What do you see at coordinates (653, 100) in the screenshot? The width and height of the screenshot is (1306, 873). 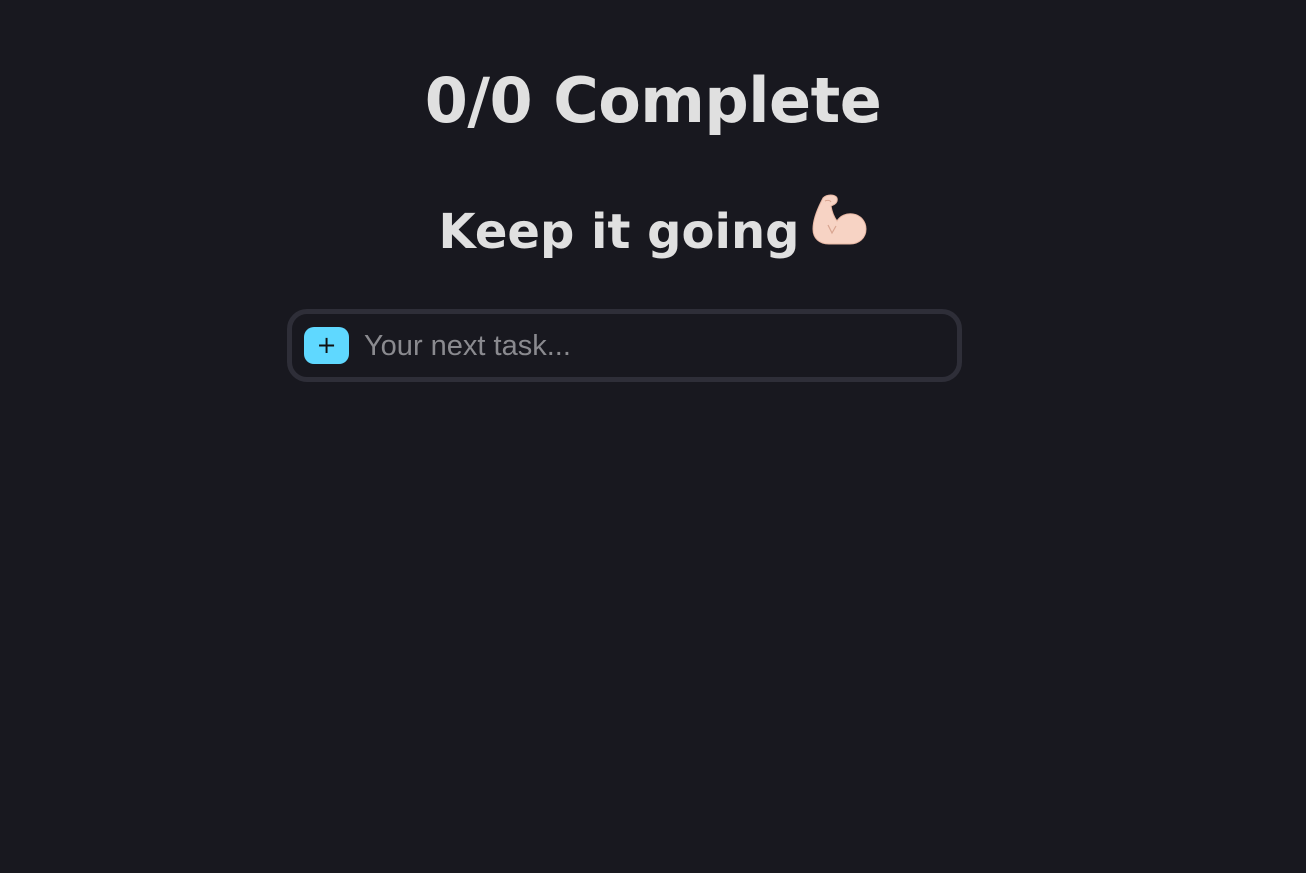 I see `progress-title: 0/0 Complete` at bounding box center [653, 100].